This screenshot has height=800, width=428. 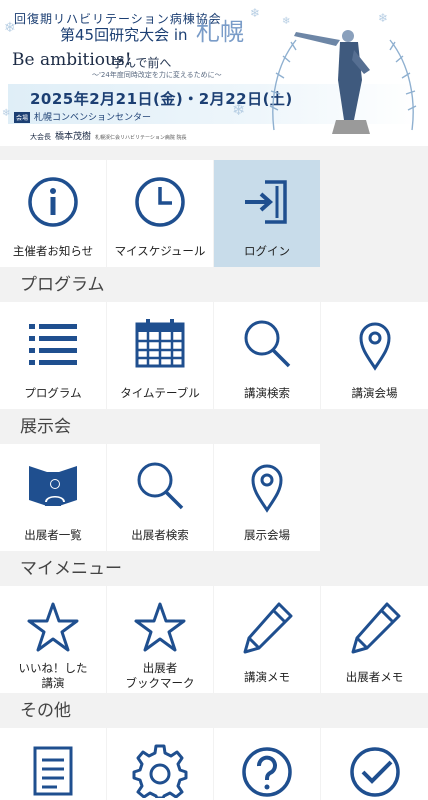 I want to click on venue-name: 札幌コンベンションセンター, so click(x=93, y=118).